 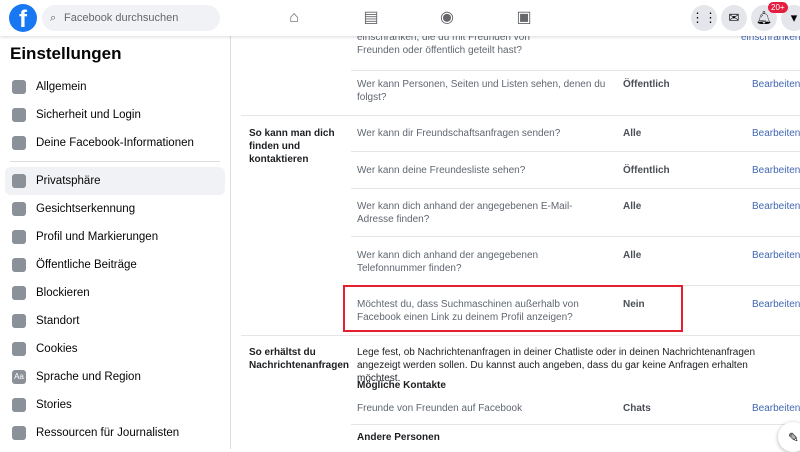 What do you see at coordinates (66, 53) in the screenshot?
I see `sidebar-title: Einstellungen` at bounding box center [66, 53].